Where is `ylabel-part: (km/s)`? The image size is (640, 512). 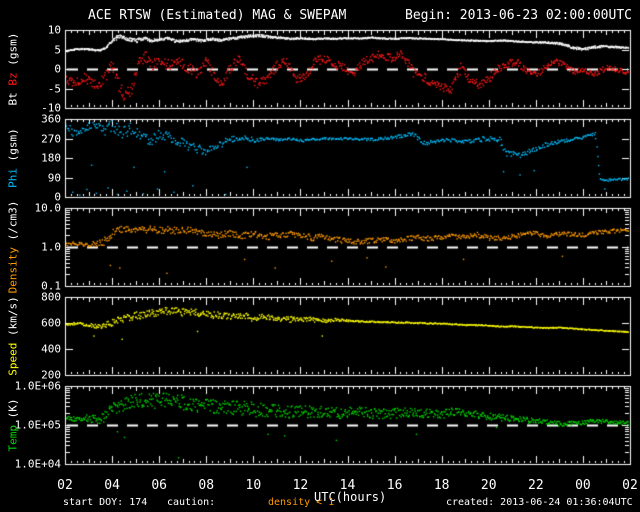 ylabel-part: (km/s) is located at coordinates (13, 319).